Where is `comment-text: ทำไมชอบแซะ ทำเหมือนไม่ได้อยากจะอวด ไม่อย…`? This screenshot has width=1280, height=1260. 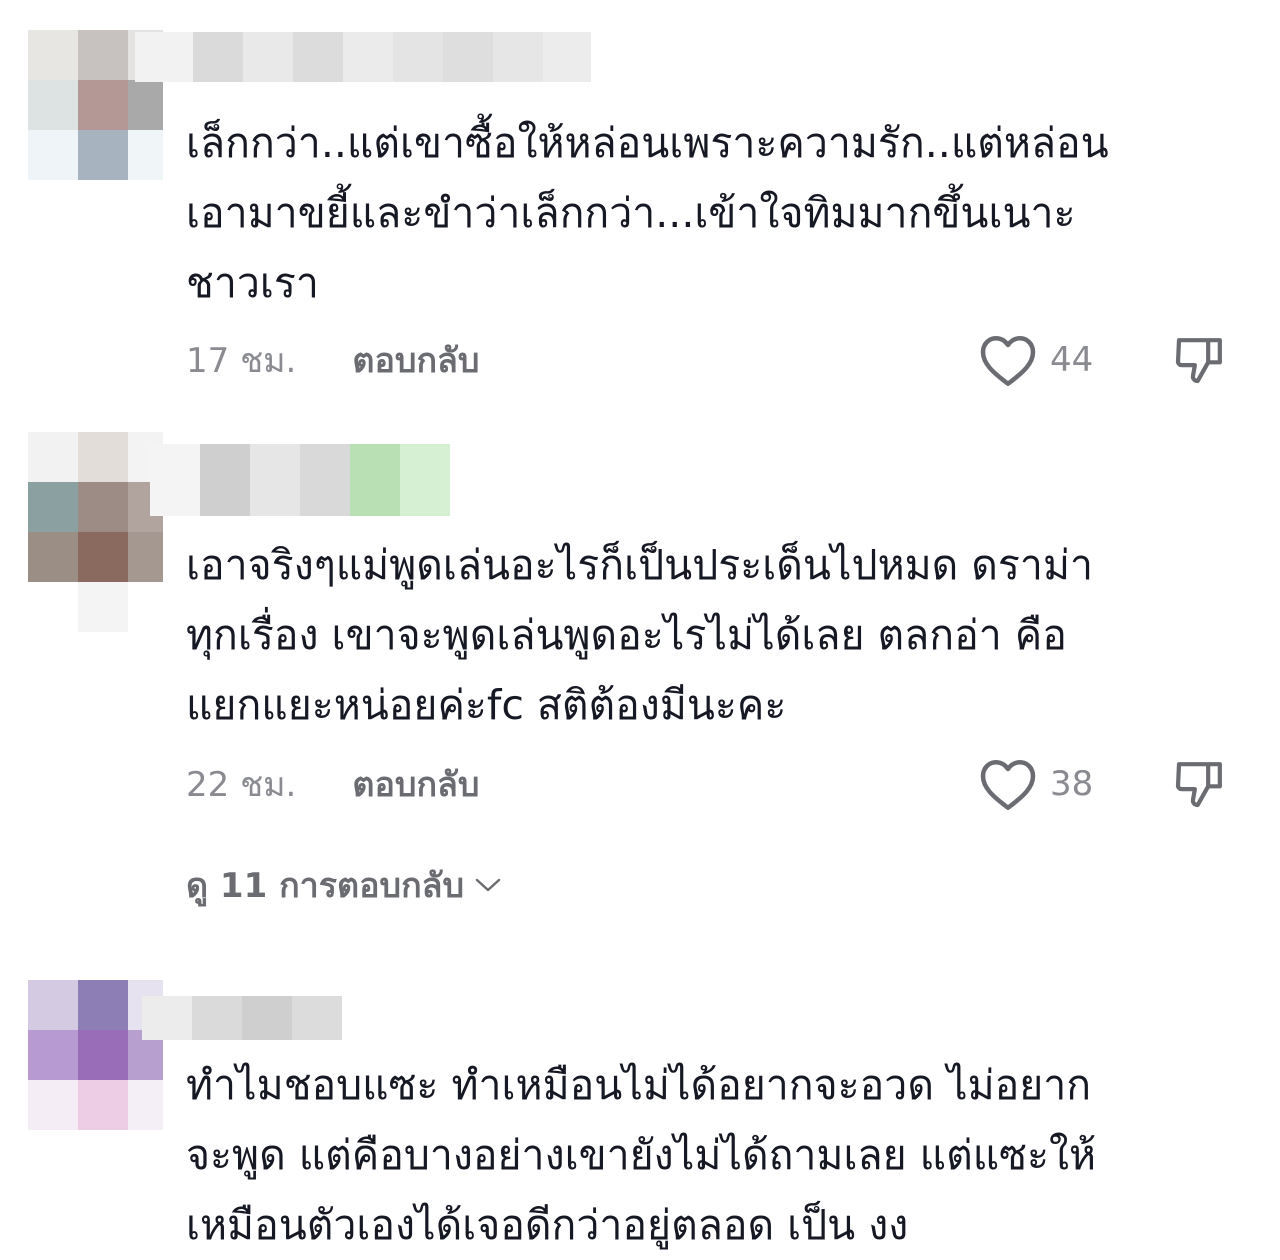 comment-text: ทำไมชอบแซะ ทำเหมือนไม่ได้อยากจะอวด ไม่อย… is located at coordinates (641, 1155).